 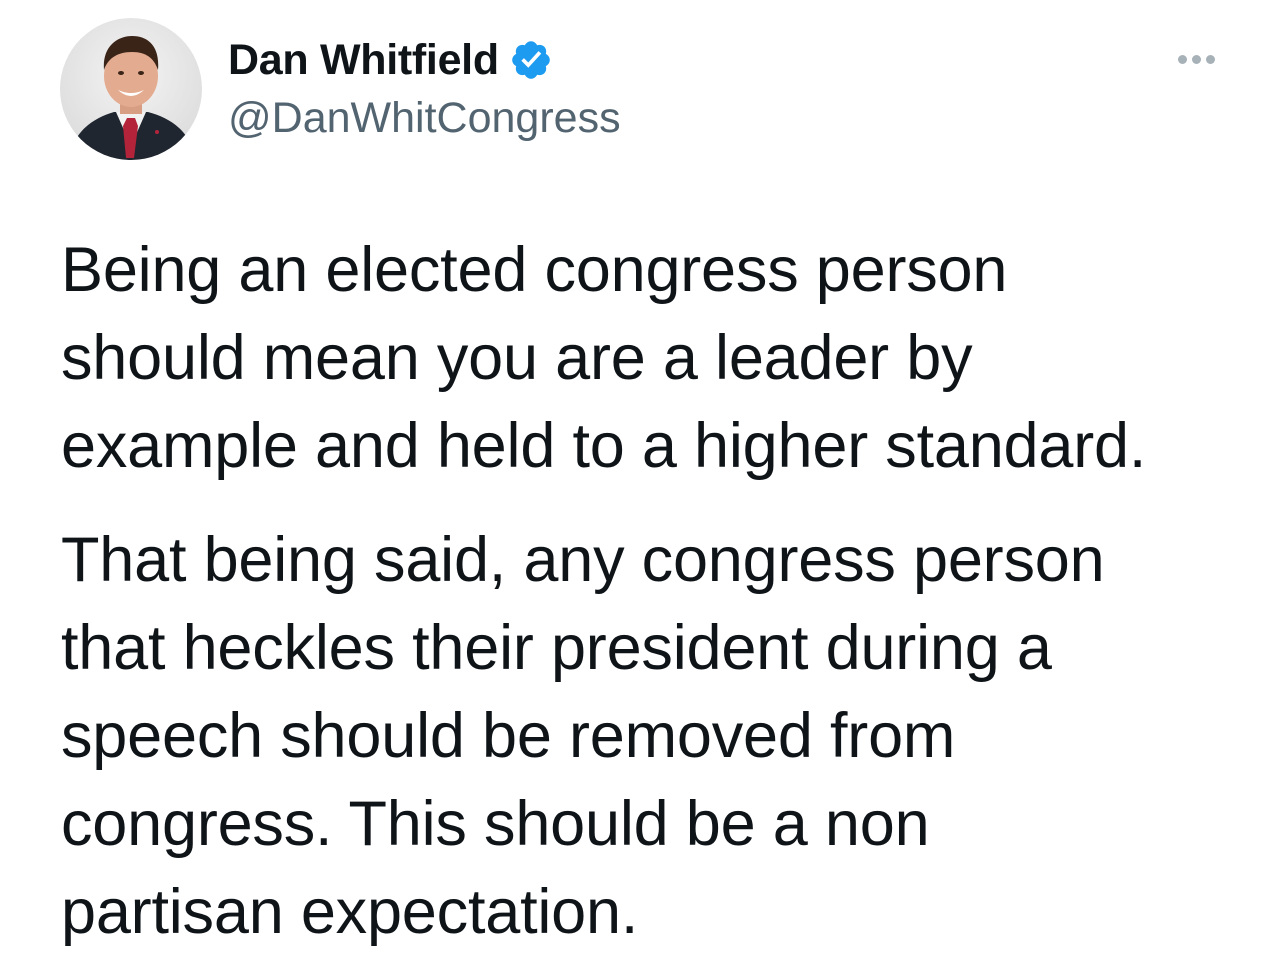 What do you see at coordinates (604, 446) in the screenshot?
I see `tweet-line: example and held to a higher standard.` at bounding box center [604, 446].